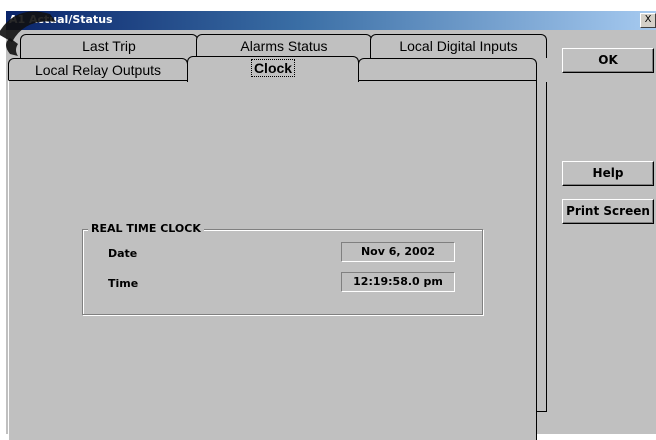 Image resolution: width=656 pixels, height=440 pixels. What do you see at coordinates (146, 228) in the screenshot?
I see `group-title: REAL TIME CLOCK` at bounding box center [146, 228].